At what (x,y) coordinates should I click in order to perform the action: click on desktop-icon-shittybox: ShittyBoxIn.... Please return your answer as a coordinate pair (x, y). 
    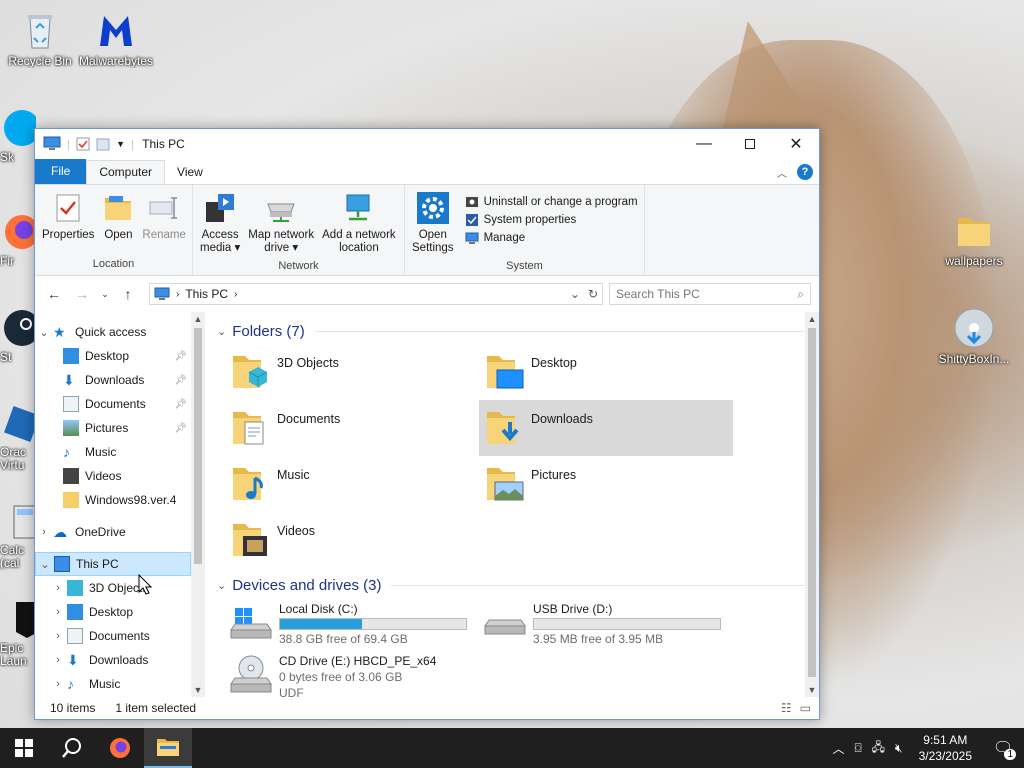
    Looking at the image, I should click on (974, 336).